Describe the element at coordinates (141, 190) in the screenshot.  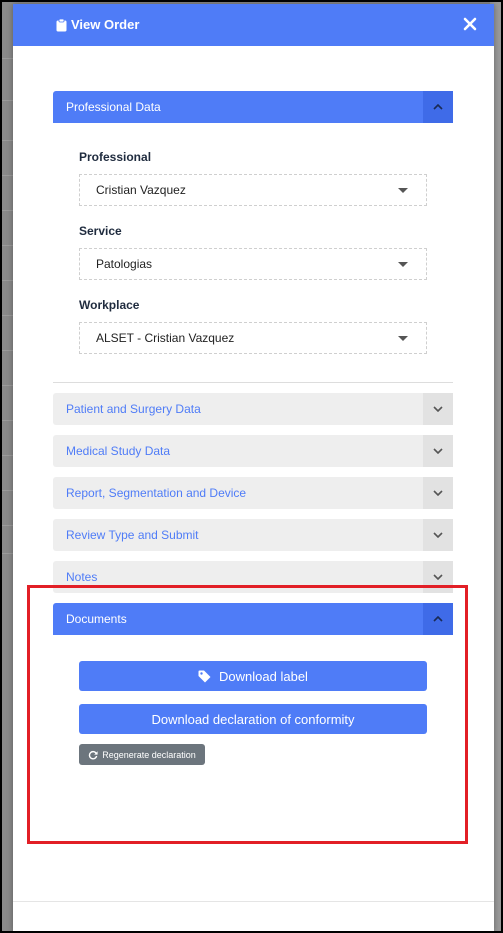
I see `professional-value: Cristian Vazquez` at that location.